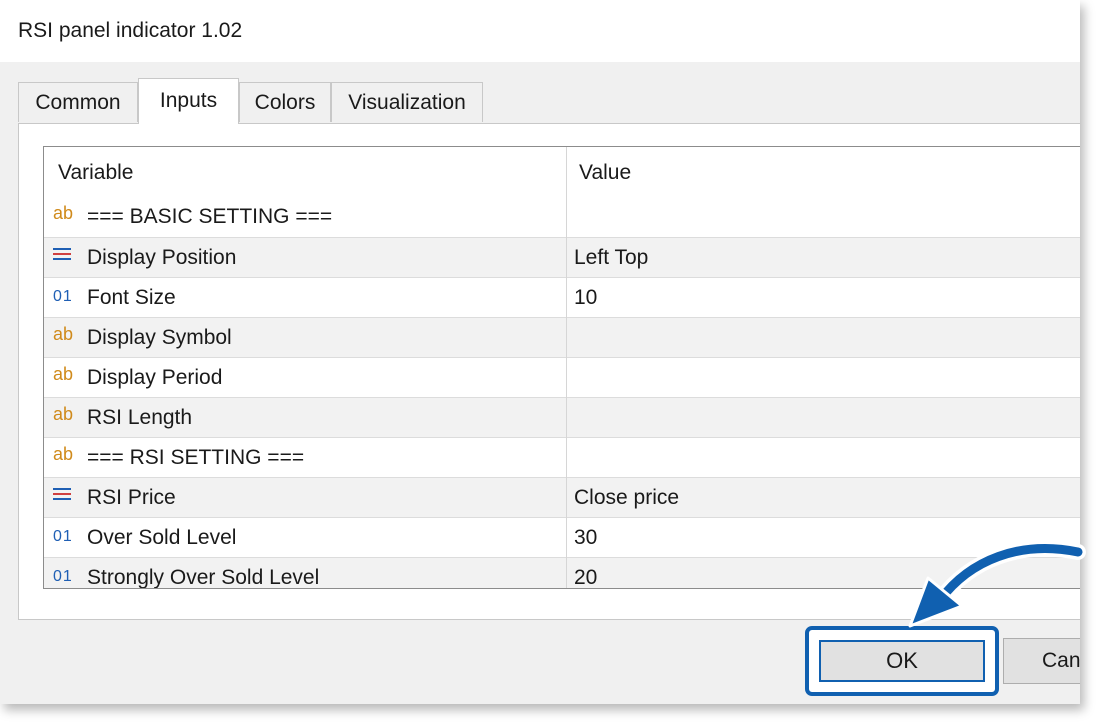 This screenshot has height=726, width=1100. I want to click on cancel-button: Can, so click(1041, 661).